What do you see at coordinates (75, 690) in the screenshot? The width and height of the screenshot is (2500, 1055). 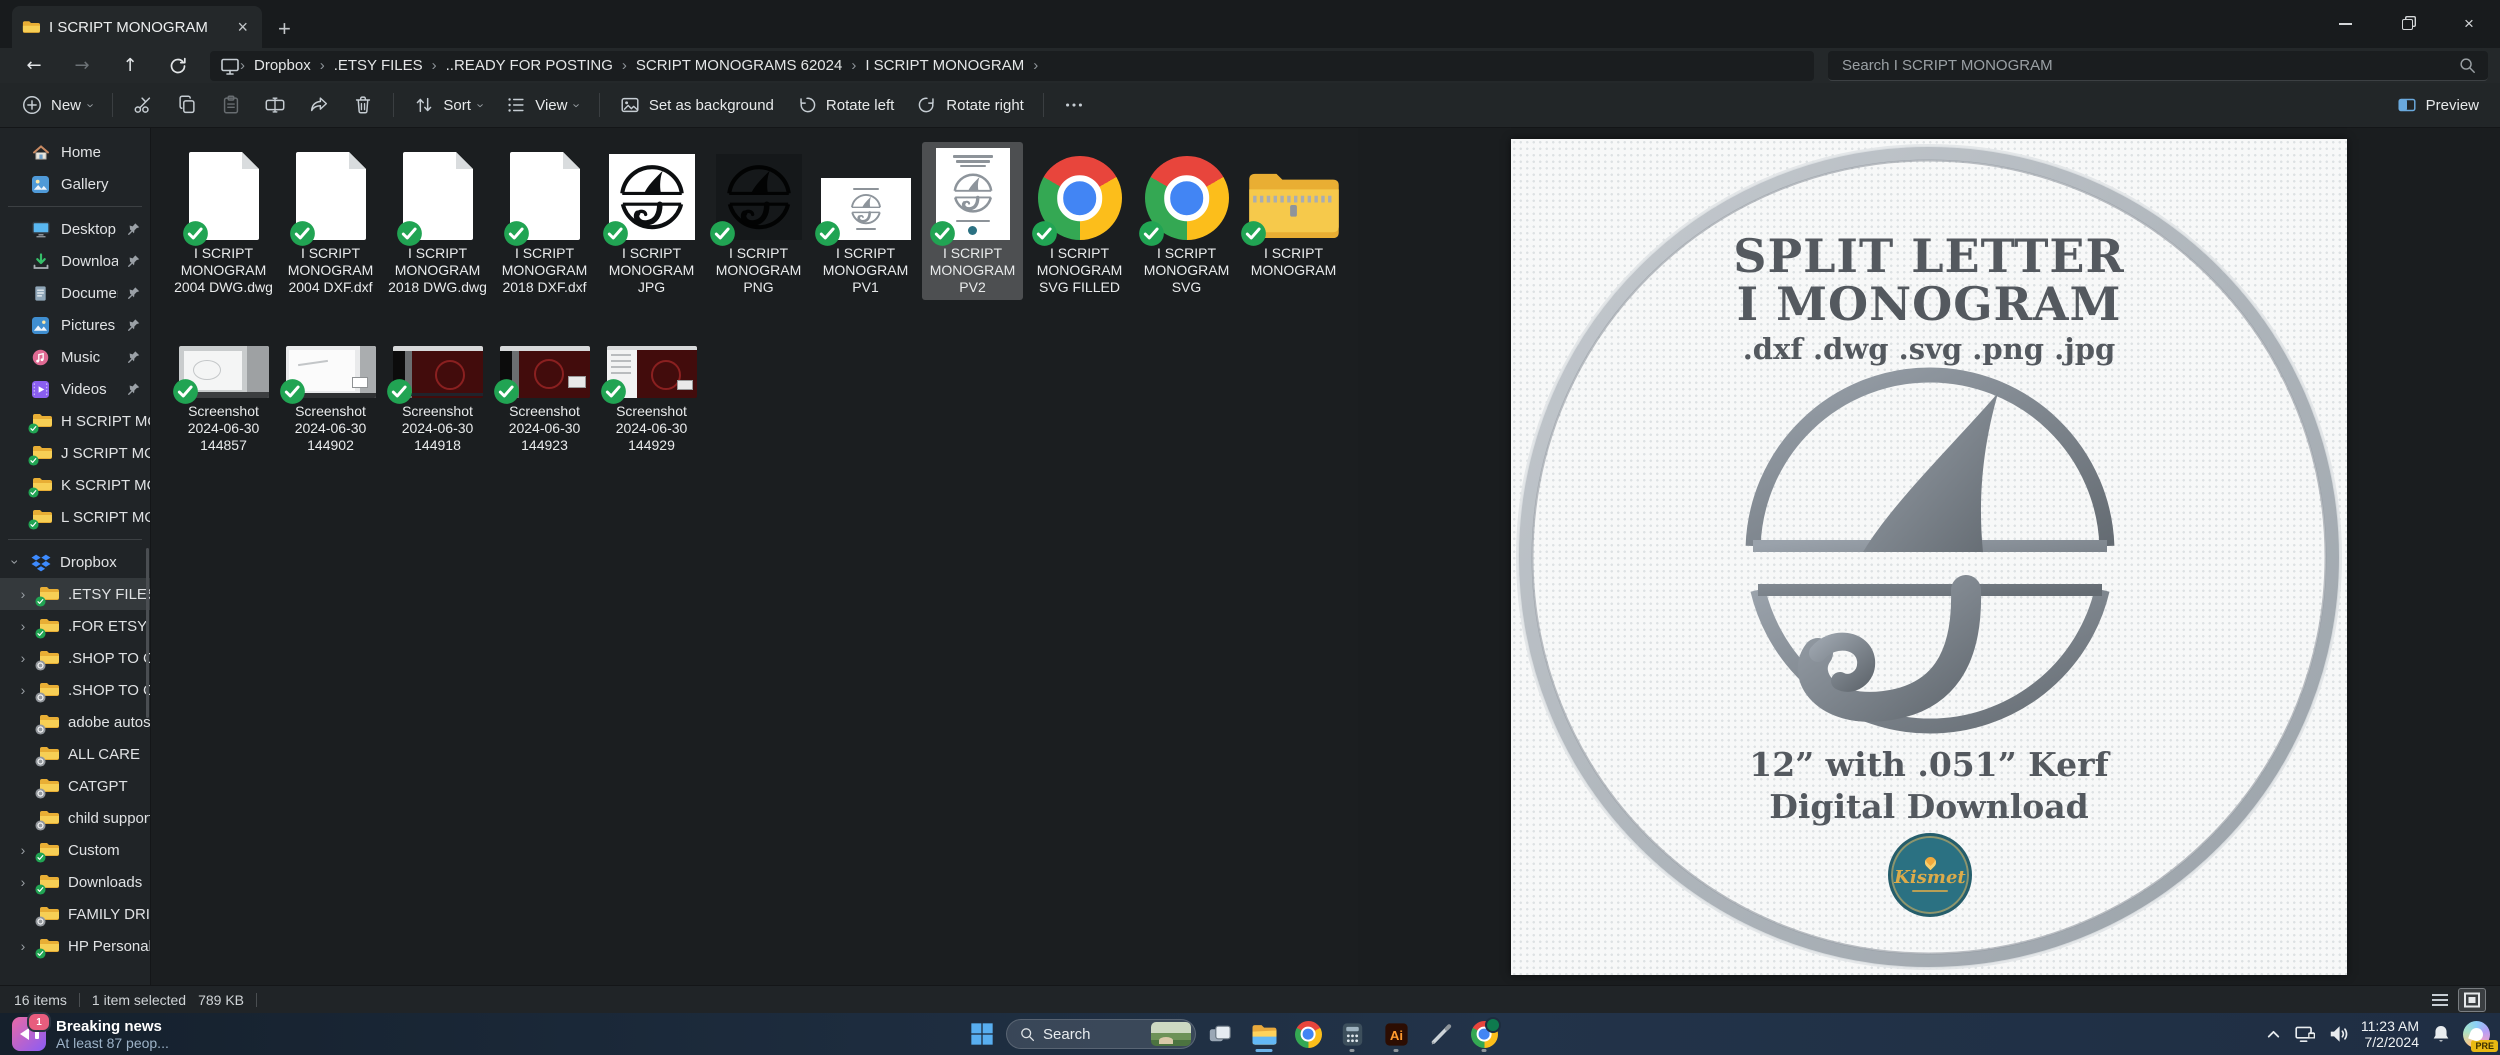 I see `sidebar-item-shop-to-cut-2: .SHOP TO CUT` at bounding box center [75, 690].